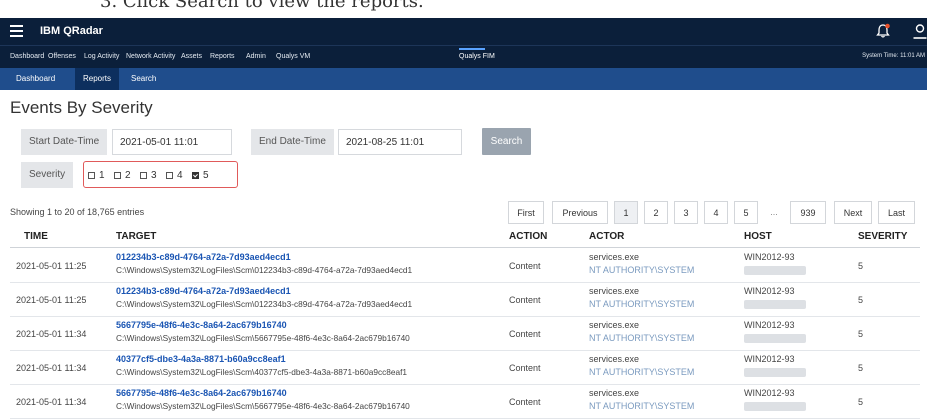 The image size is (927, 420). Describe the element at coordinates (64, 142) in the screenshot. I see `start-date-label: Start Date-Time` at that location.